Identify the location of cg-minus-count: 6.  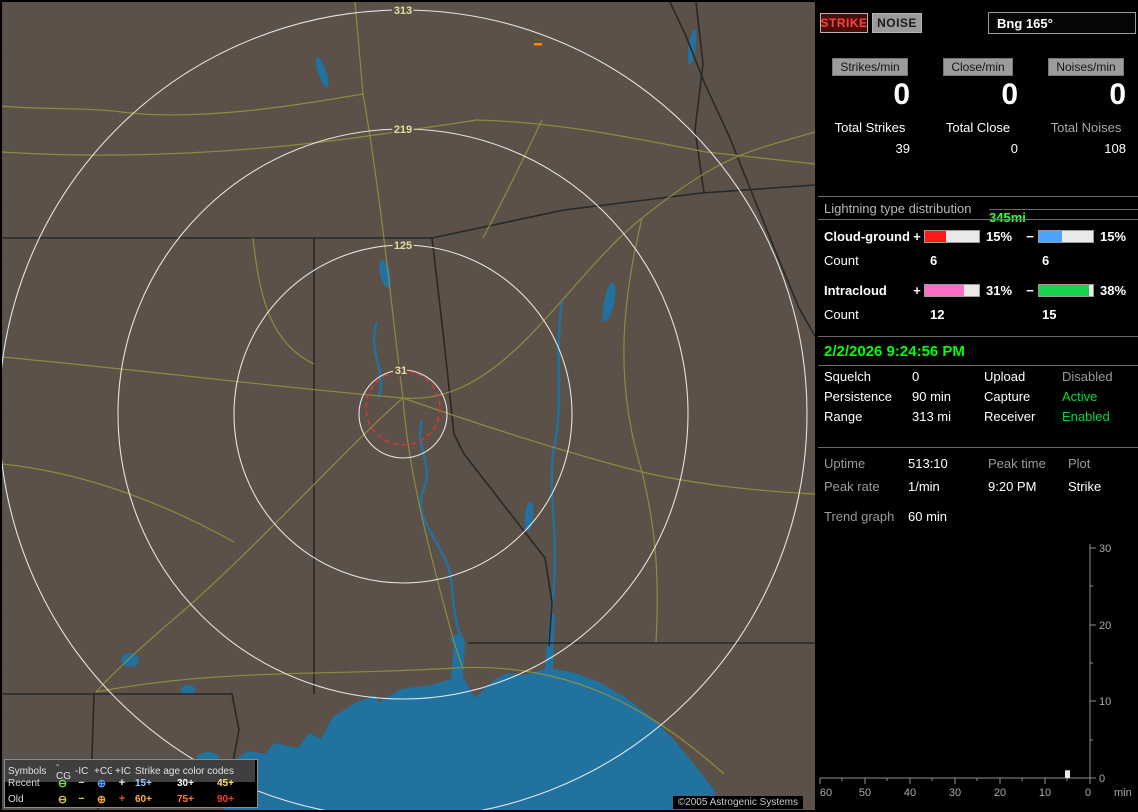
(1046, 260).